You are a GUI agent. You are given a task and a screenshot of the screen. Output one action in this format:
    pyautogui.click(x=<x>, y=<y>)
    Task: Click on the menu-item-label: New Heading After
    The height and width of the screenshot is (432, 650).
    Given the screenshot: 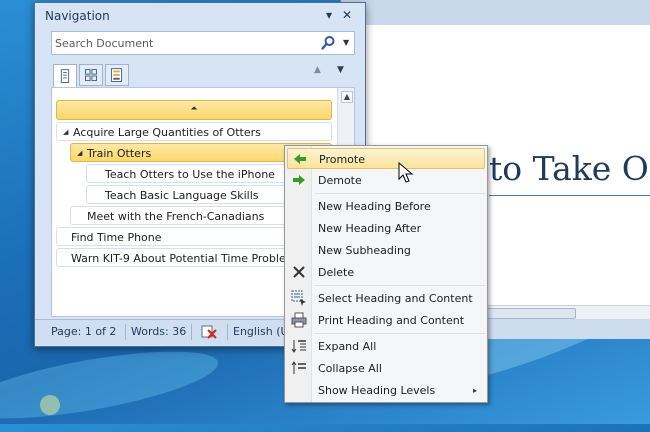 What is the action you would take?
    pyautogui.click(x=370, y=228)
    